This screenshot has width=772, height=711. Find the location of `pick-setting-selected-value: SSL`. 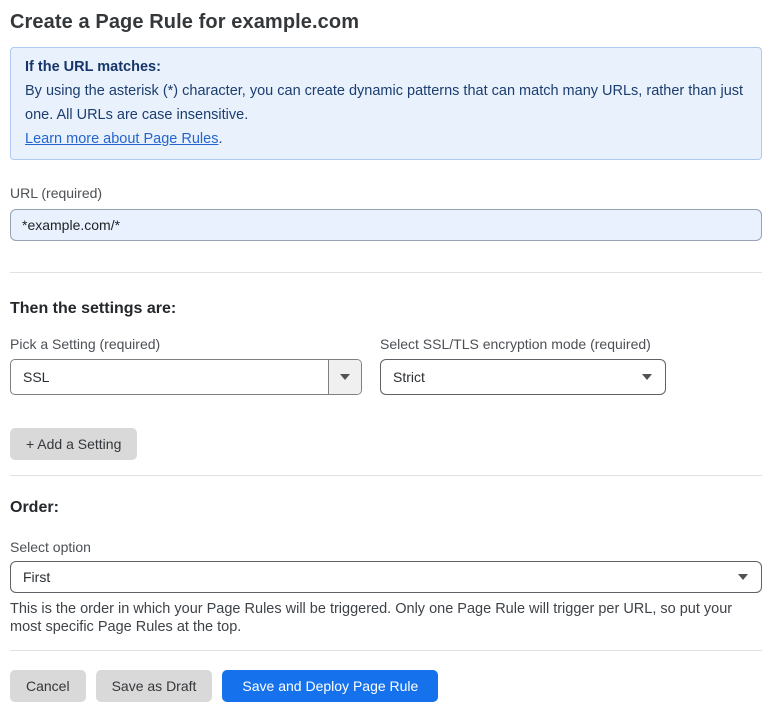

pick-setting-selected-value: SSL is located at coordinates (36, 377).